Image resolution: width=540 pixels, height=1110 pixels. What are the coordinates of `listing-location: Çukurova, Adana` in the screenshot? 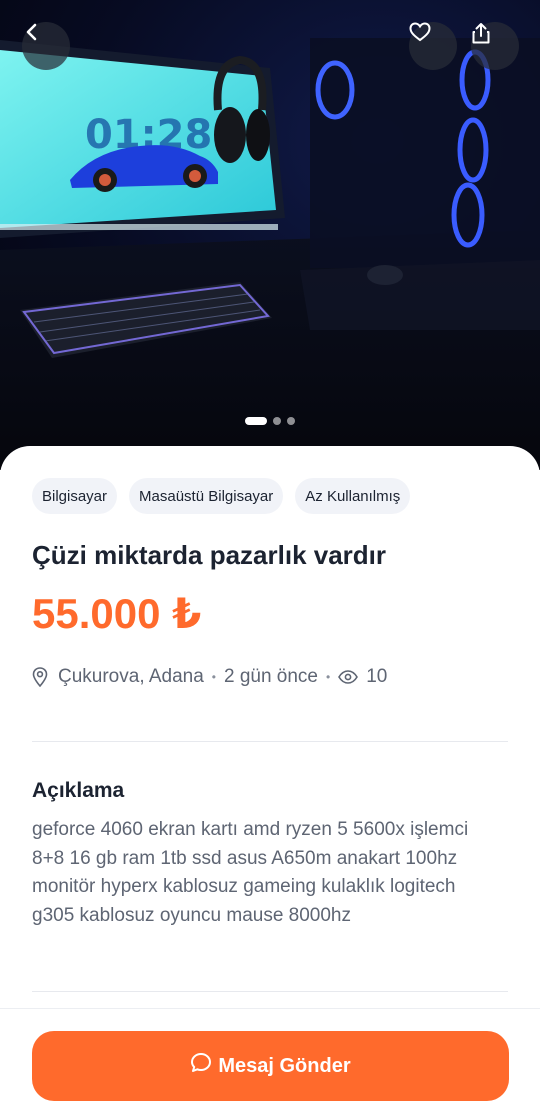 It's located at (131, 676).